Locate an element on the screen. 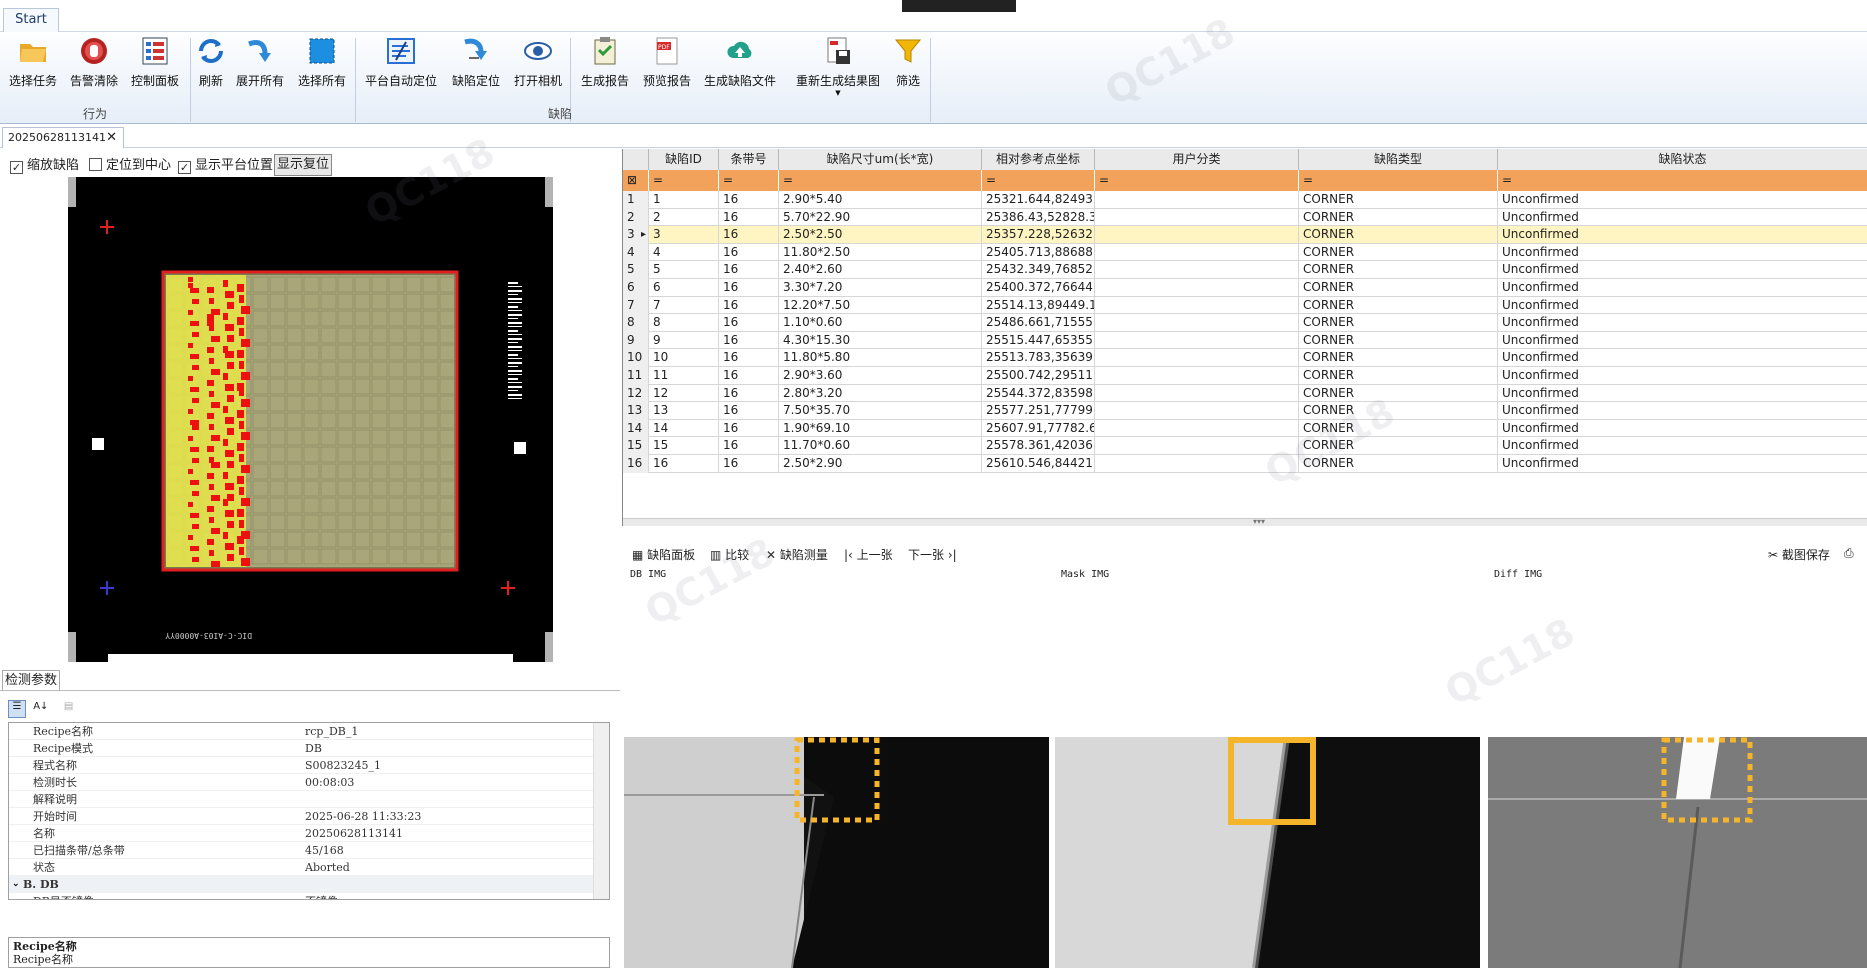 Image resolution: width=1867 pixels, height=968 pixels. mask-image-pane: Mask IMG is located at coordinates (1267, 767).